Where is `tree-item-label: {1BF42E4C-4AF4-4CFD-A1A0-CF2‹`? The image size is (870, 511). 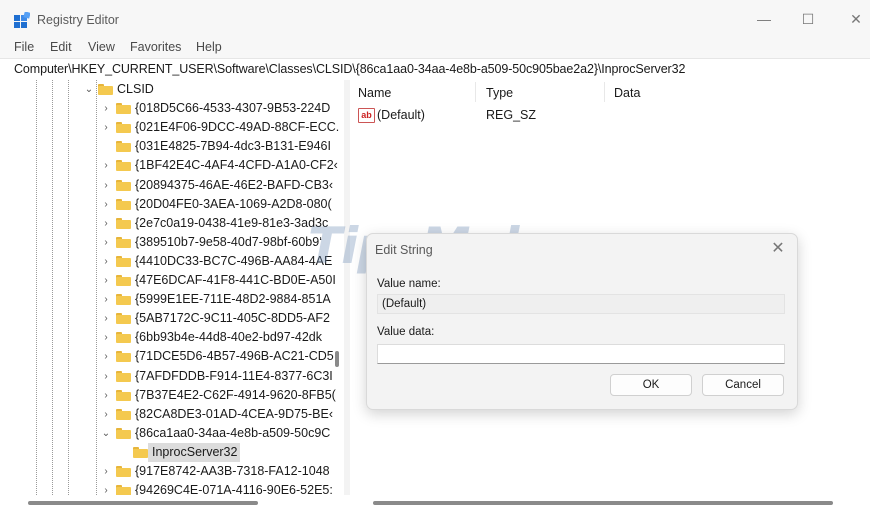 tree-item-label: {1BF42E4C-4AF4-4CFD-A1A0-CF2‹ is located at coordinates (236, 165).